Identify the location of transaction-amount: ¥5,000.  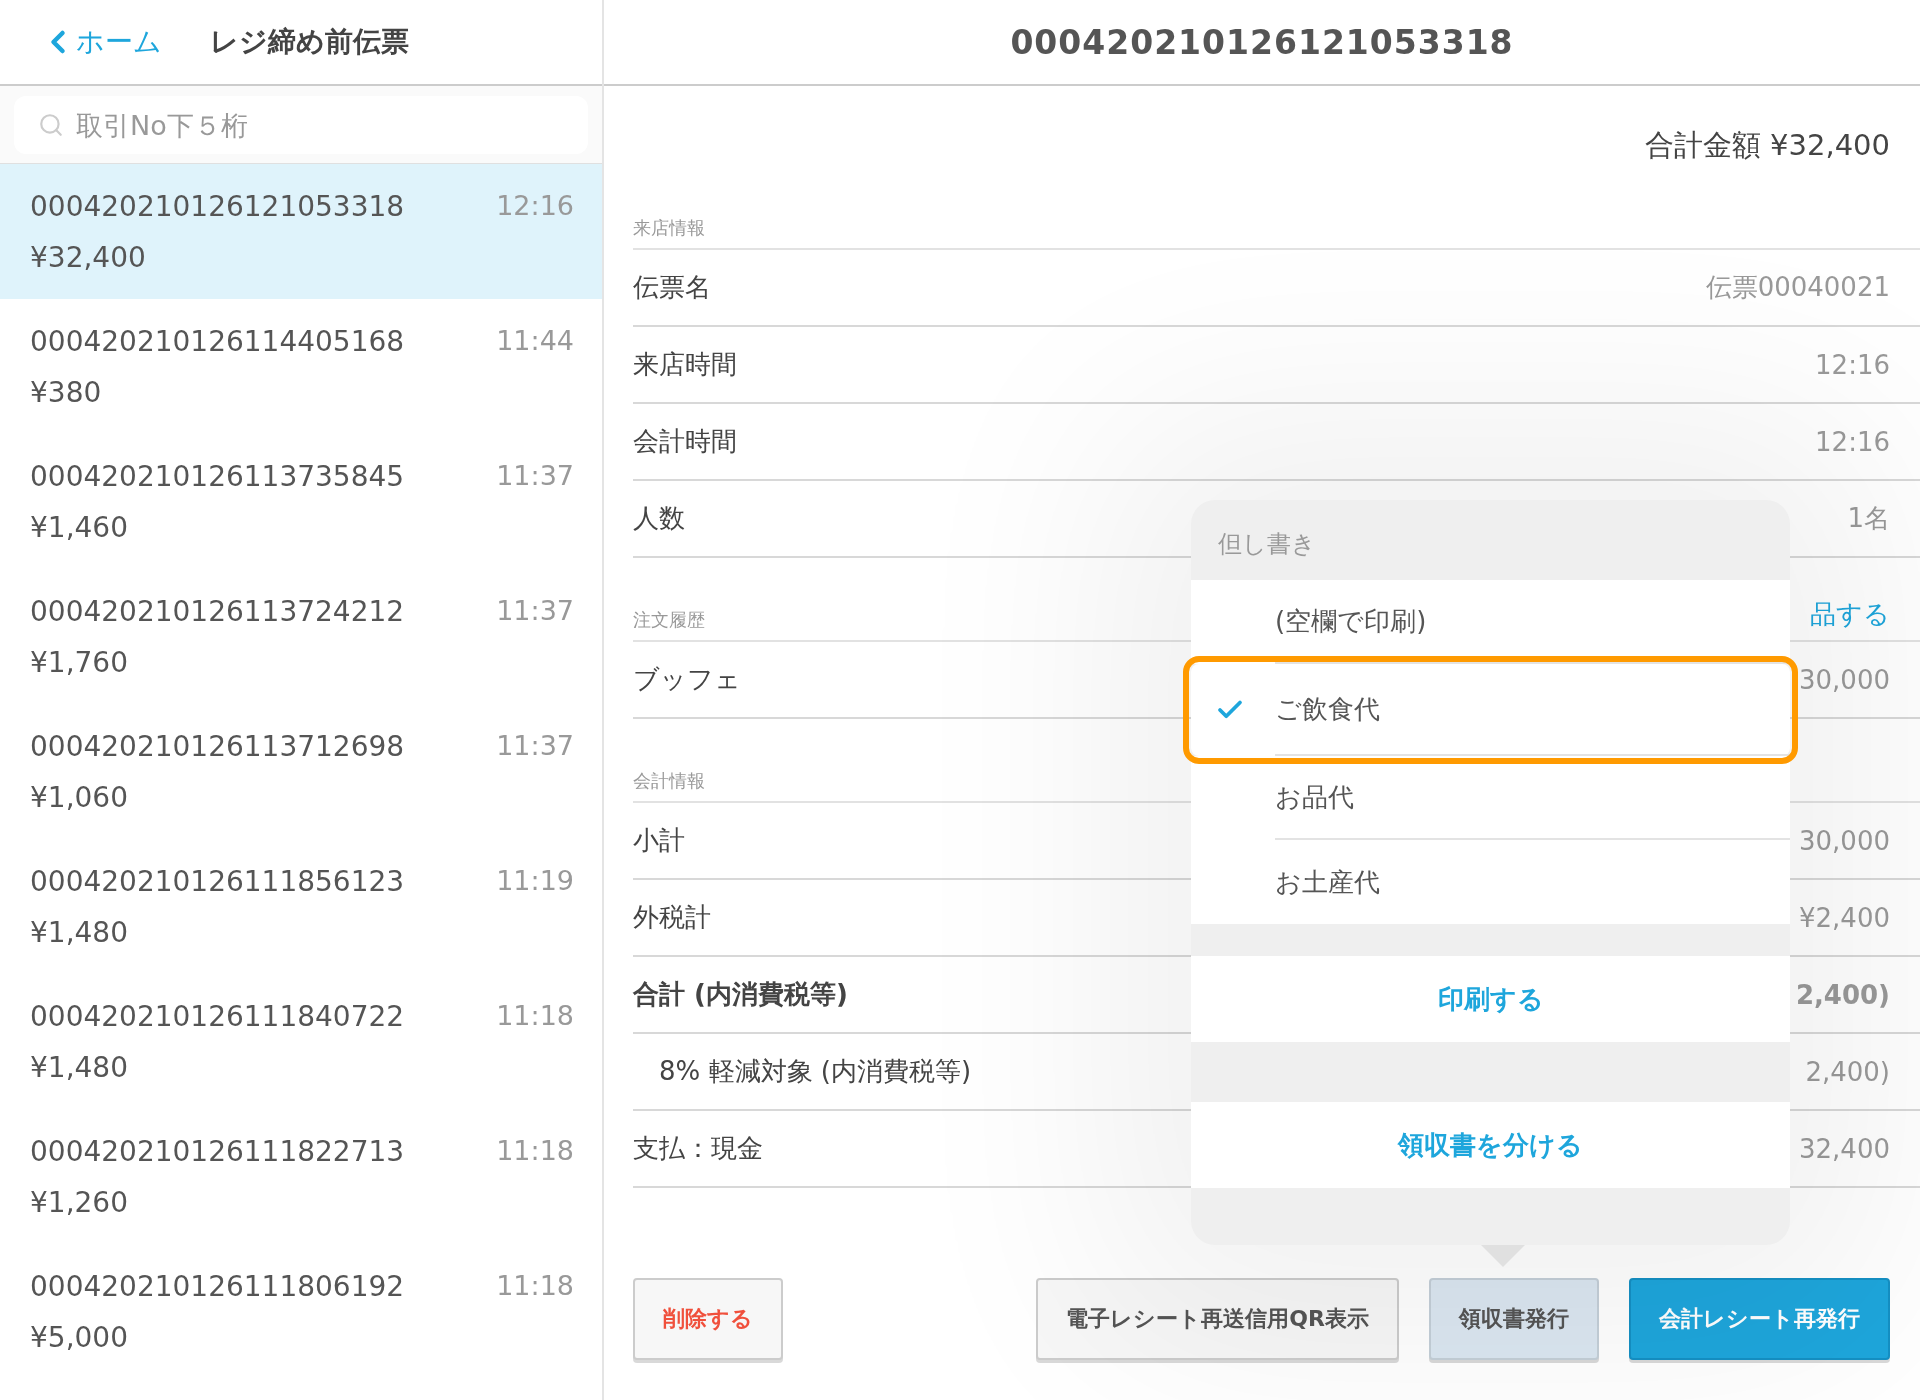
(79, 1337).